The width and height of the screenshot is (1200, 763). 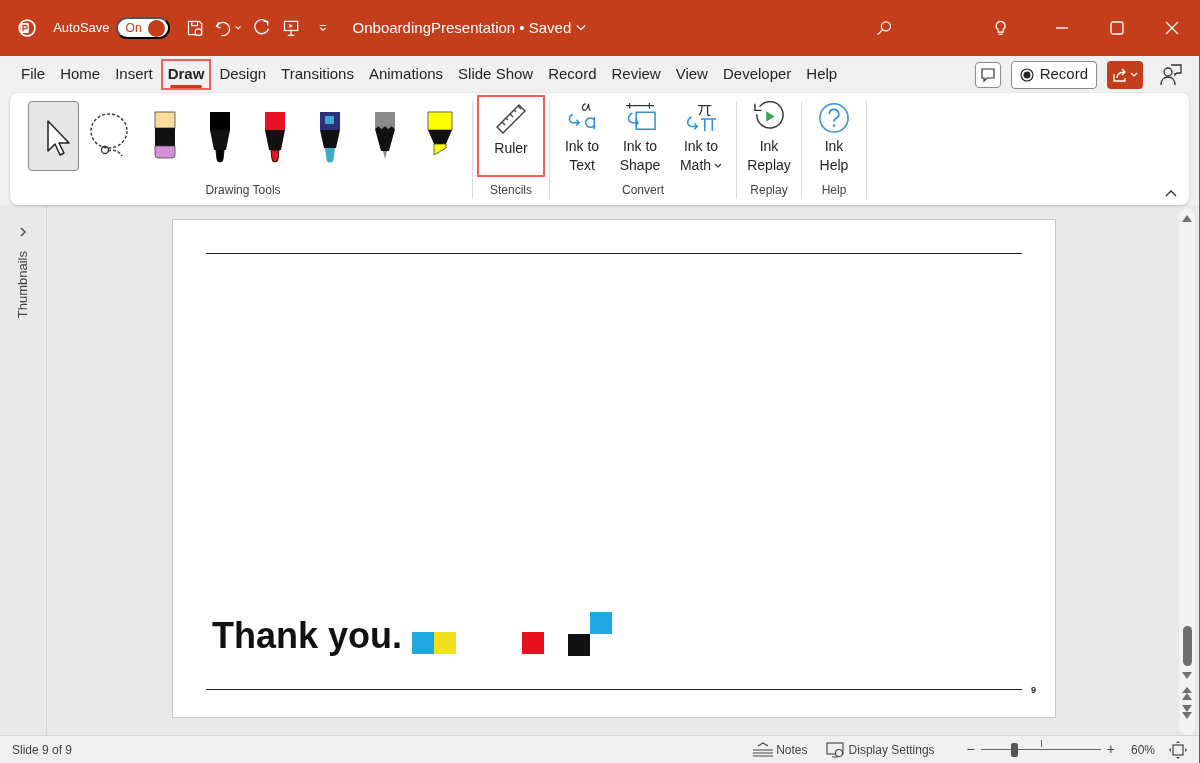 What do you see at coordinates (23, 285) in the screenshot?
I see `thumbnails-label: Thumbnails` at bounding box center [23, 285].